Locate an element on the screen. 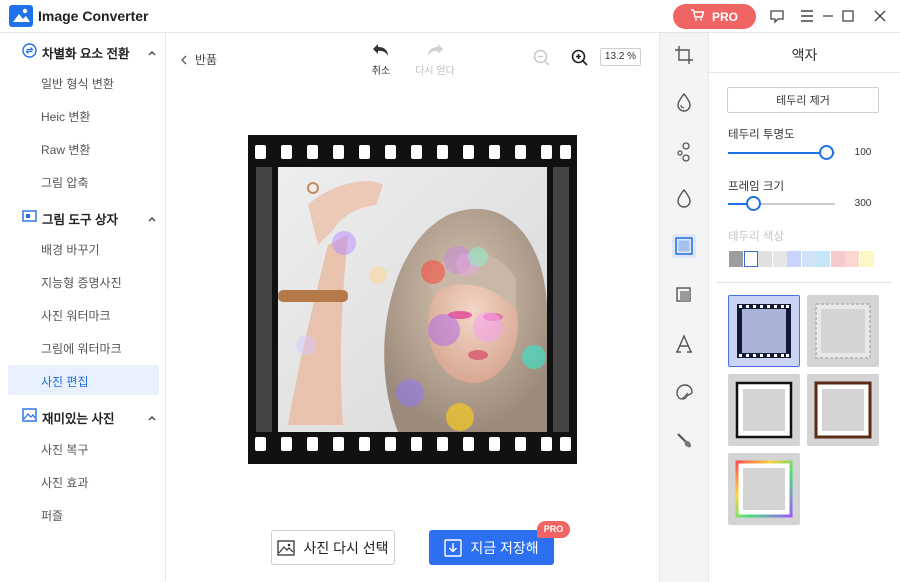 This screenshot has height=582, width=900. save-now-button: 지금 저장해 is located at coordinates (491, 547).